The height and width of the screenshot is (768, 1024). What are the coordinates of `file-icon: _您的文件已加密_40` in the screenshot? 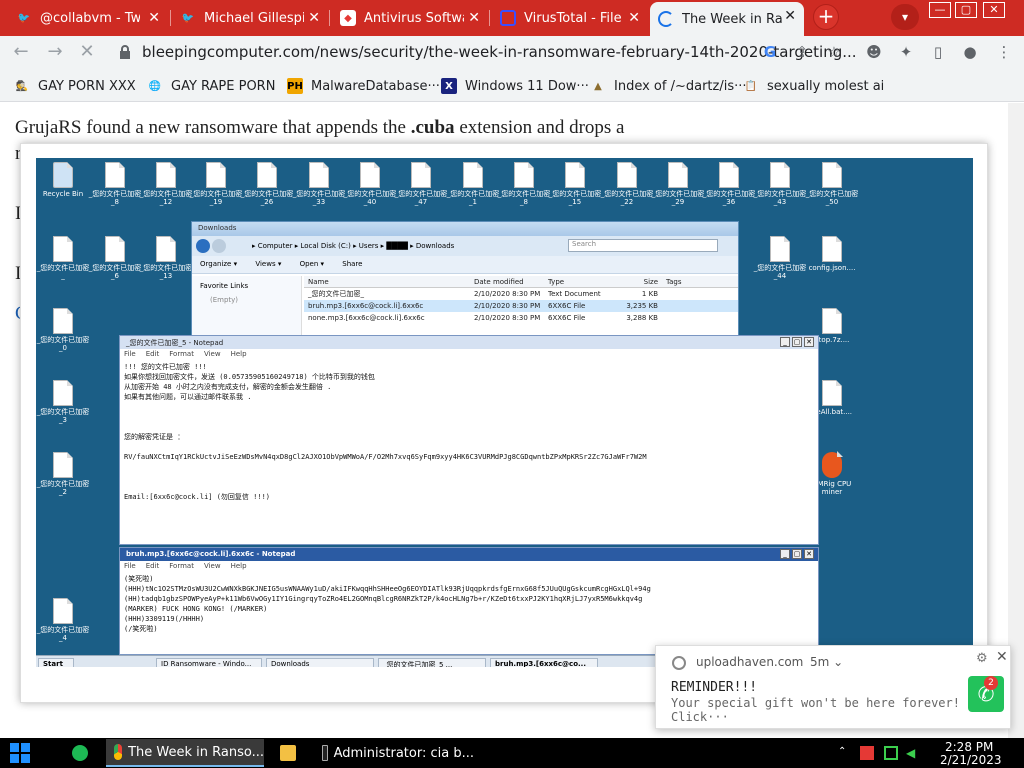 It's located at (370, 184).